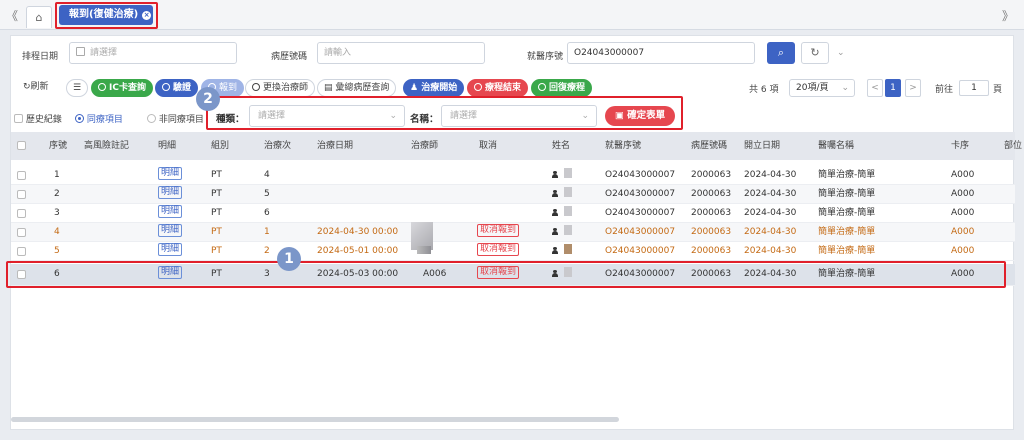  Describe the element at coordinates (815, 53) in the screenshot. I see `reset-button: ↻` at that location.